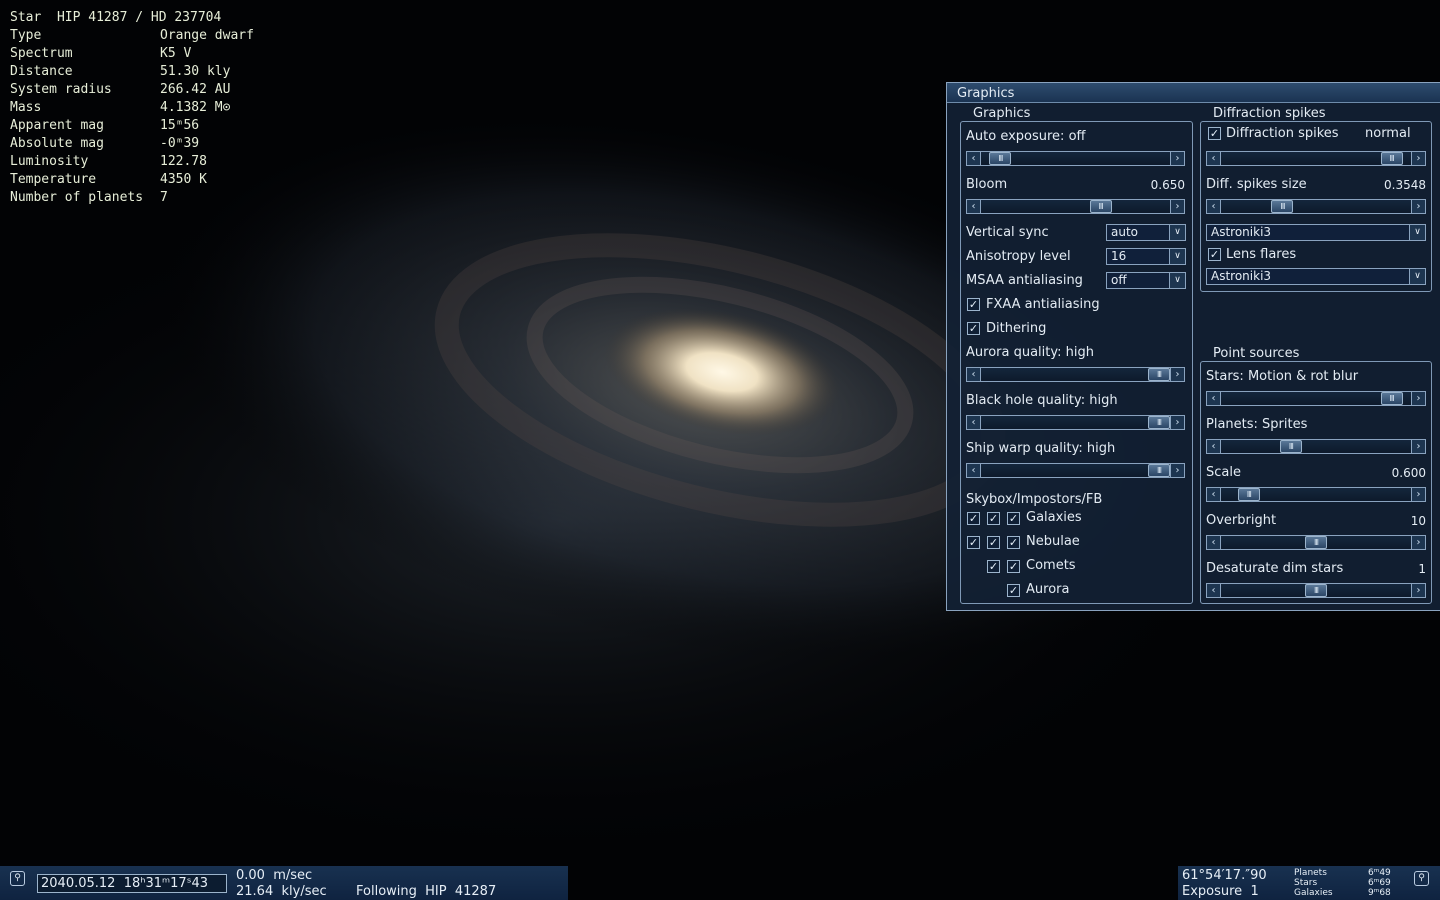 This screenshot has width=1440, height=900. I want to click on vertical-sync-select: auto ∨, so click(1146, 232).